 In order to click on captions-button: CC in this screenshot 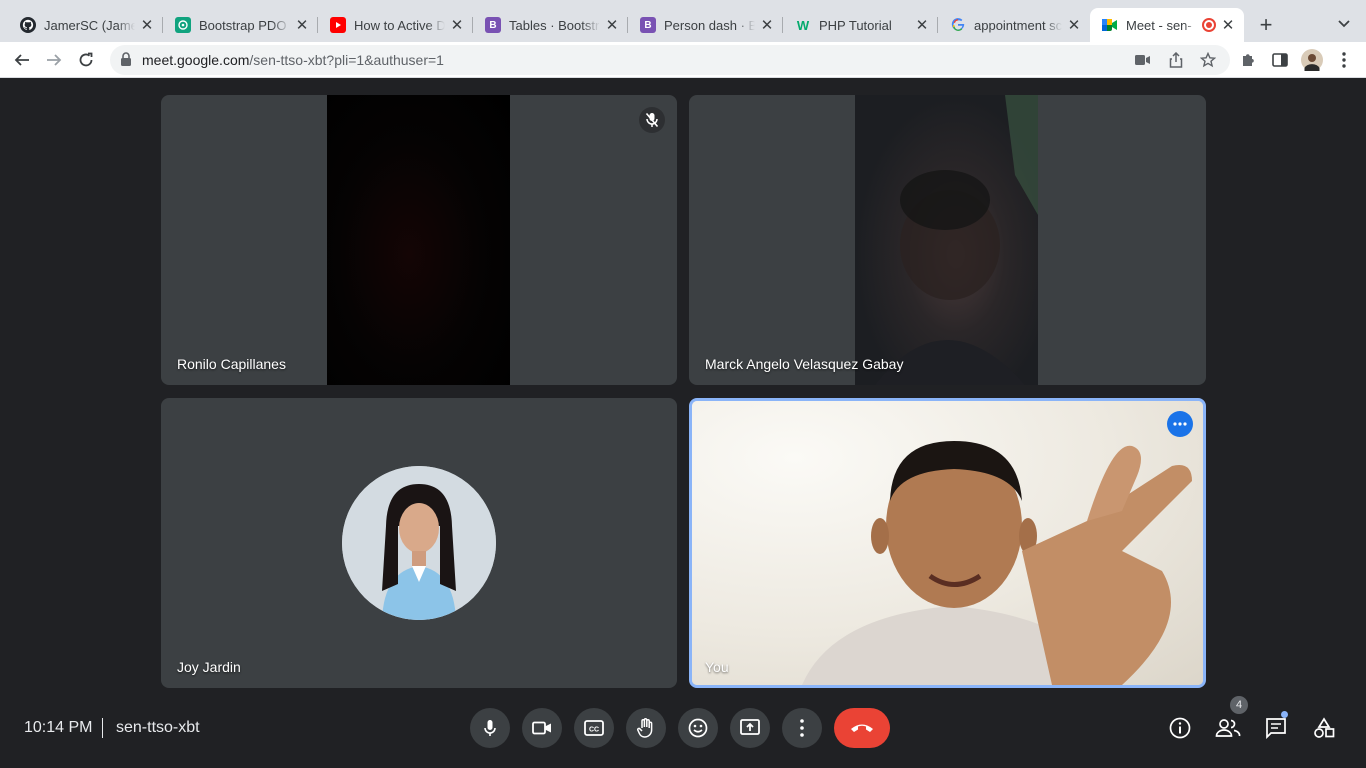, I will do `click(594, 728)`.